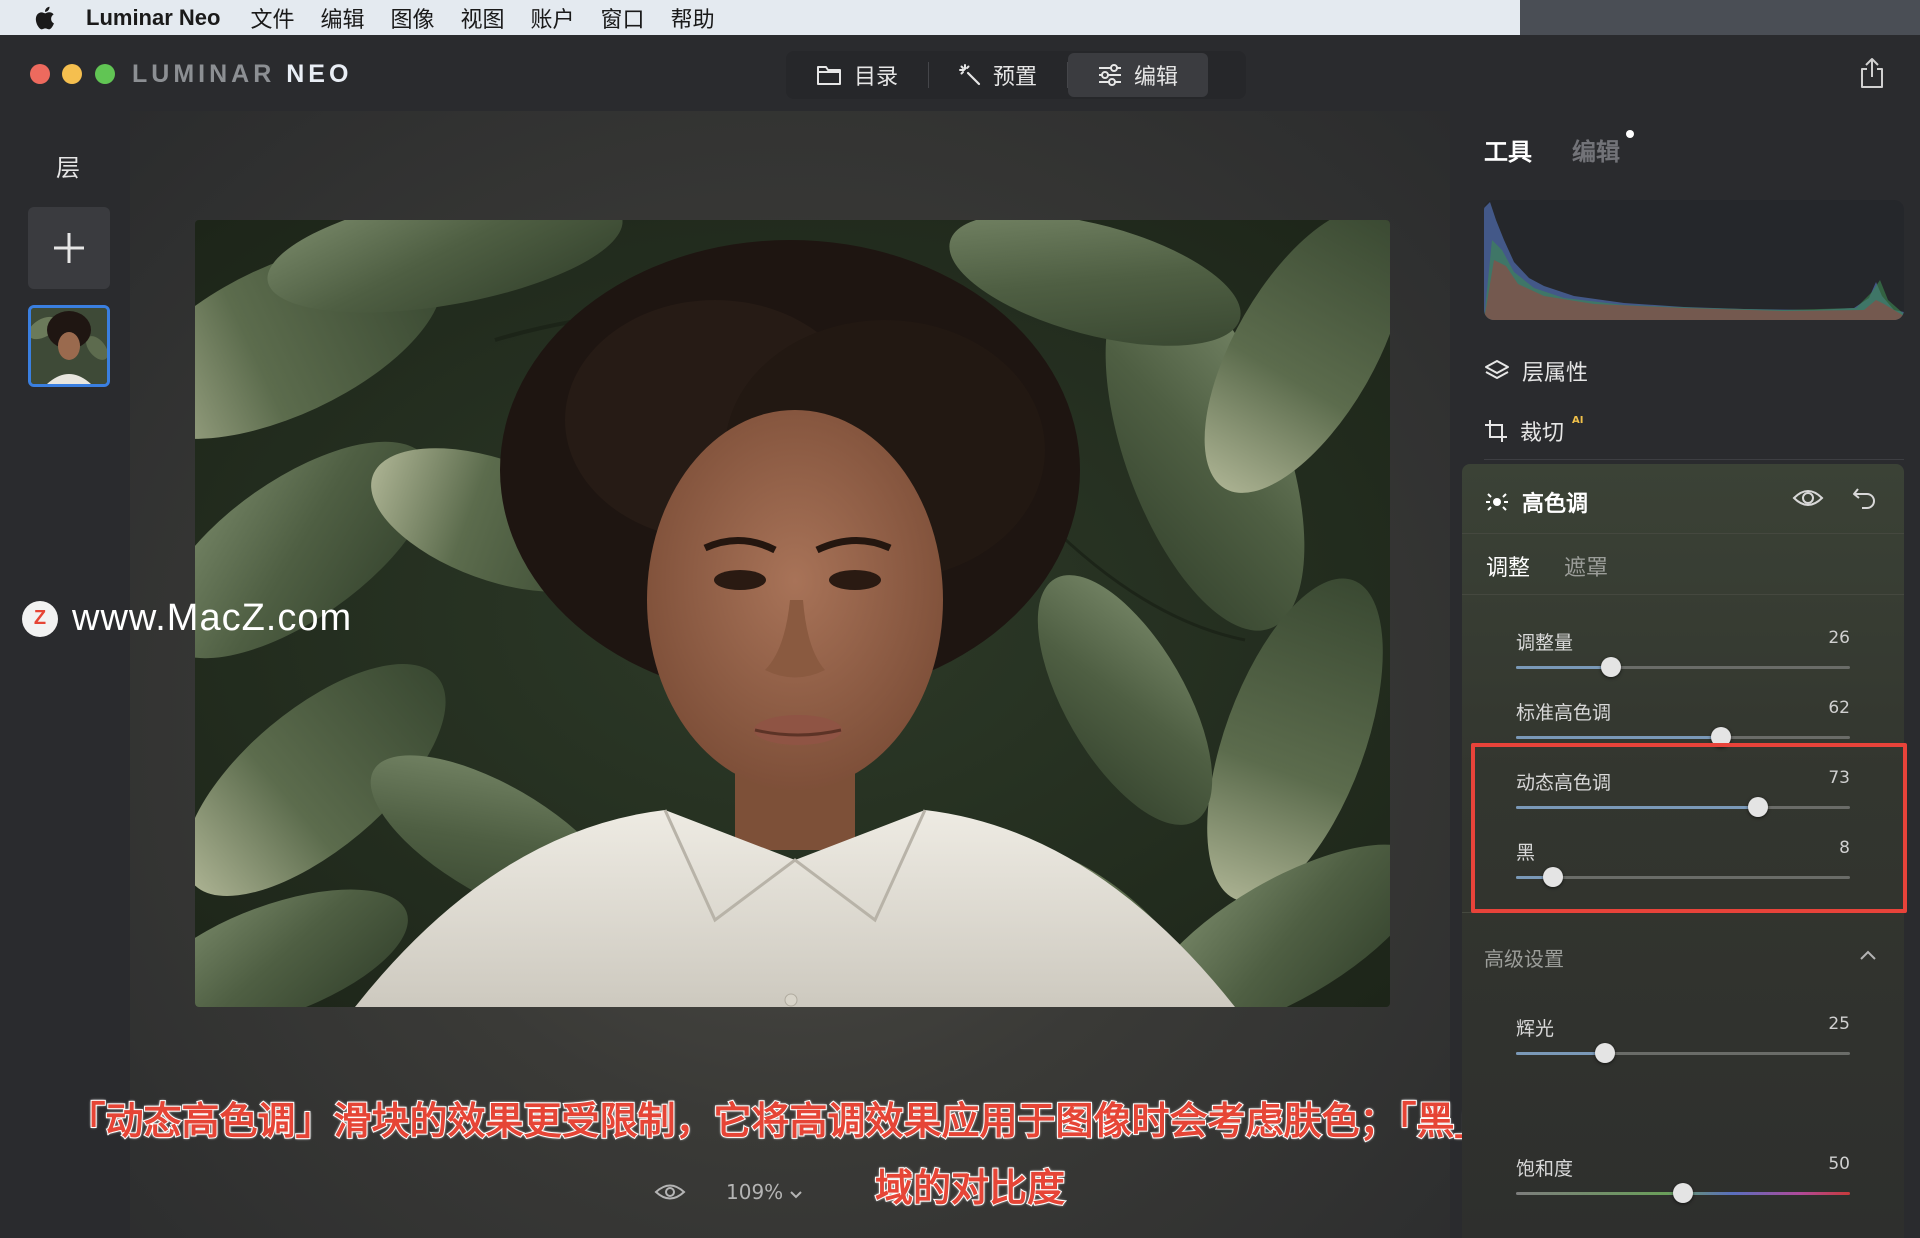 The width and height of the screenshot is (1920, 1238). Describe the element at coordinates (1630, 134) in the screenshot. I see `edits-indicator-dot` at that location.